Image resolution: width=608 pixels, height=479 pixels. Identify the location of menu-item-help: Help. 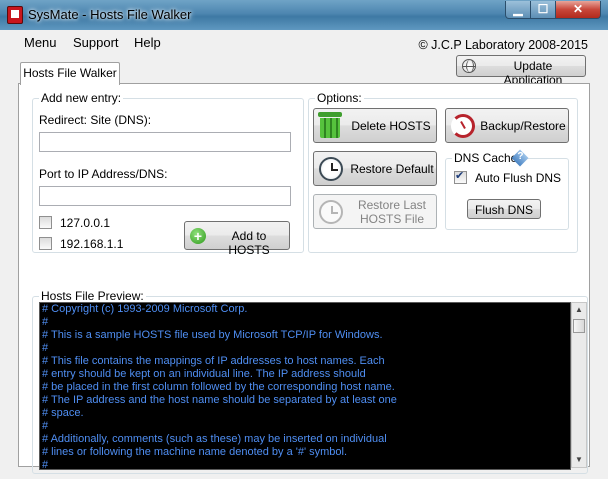
(147, 42).